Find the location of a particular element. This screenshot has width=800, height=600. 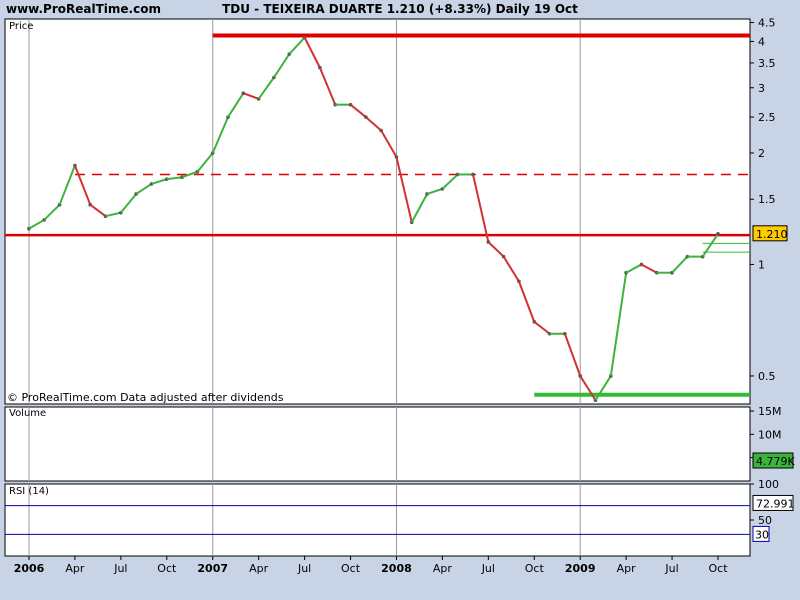

volume-panel-label: Volume is located at coordinates (27, 413).